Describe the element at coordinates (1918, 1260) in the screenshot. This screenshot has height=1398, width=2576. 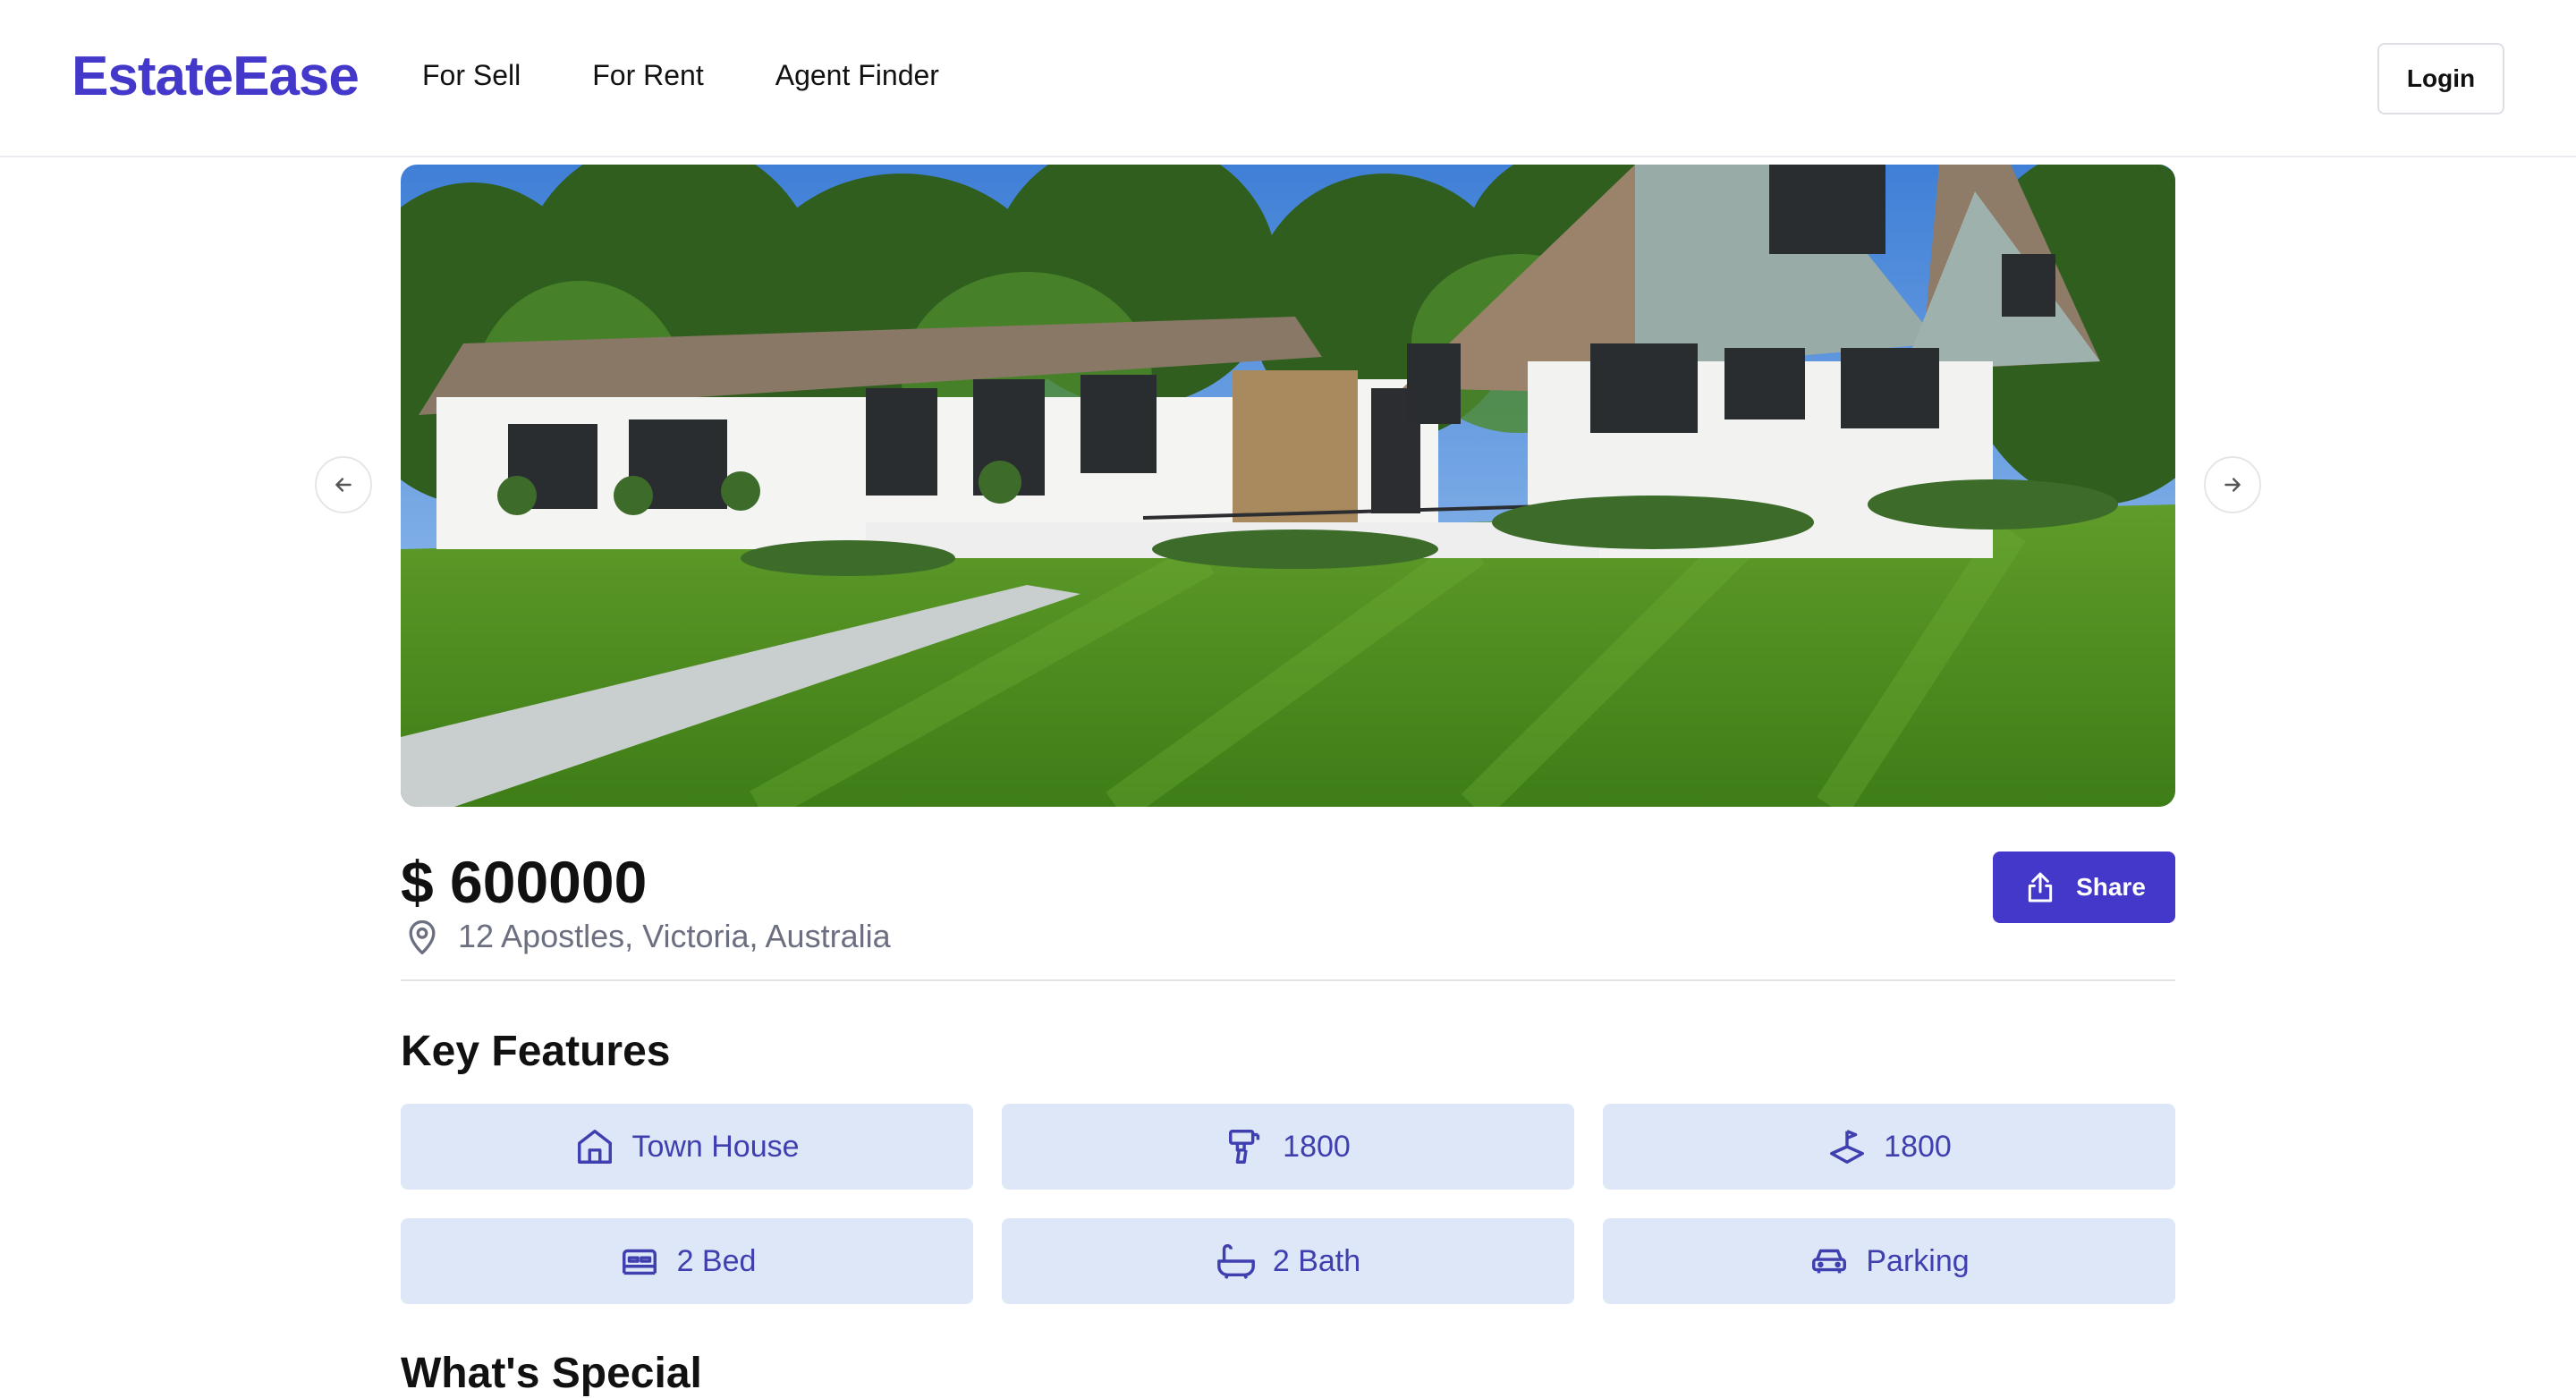
I see `feature-label: Parking` at that location.